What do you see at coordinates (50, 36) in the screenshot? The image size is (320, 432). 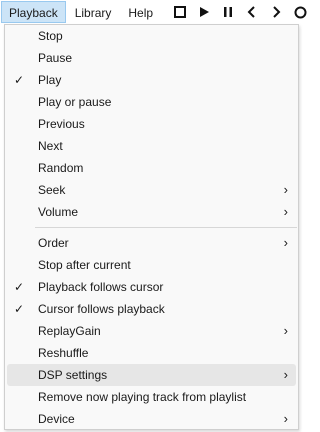 I see `menu-item-label: Stop` at bounding box center [50, 36].